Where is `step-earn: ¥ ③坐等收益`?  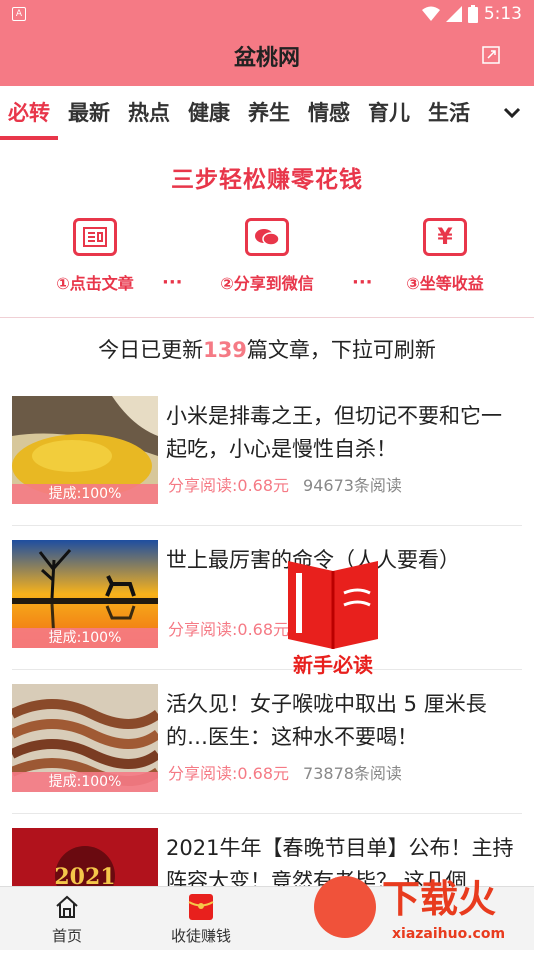 step-earn: ¥ ③坐等收益 is located at coordinates (445, 256).